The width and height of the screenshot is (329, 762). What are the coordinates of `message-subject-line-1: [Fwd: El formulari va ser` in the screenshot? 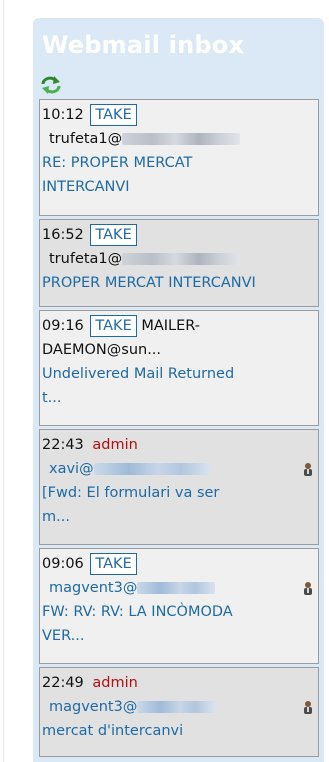 It's located at (179, 493).